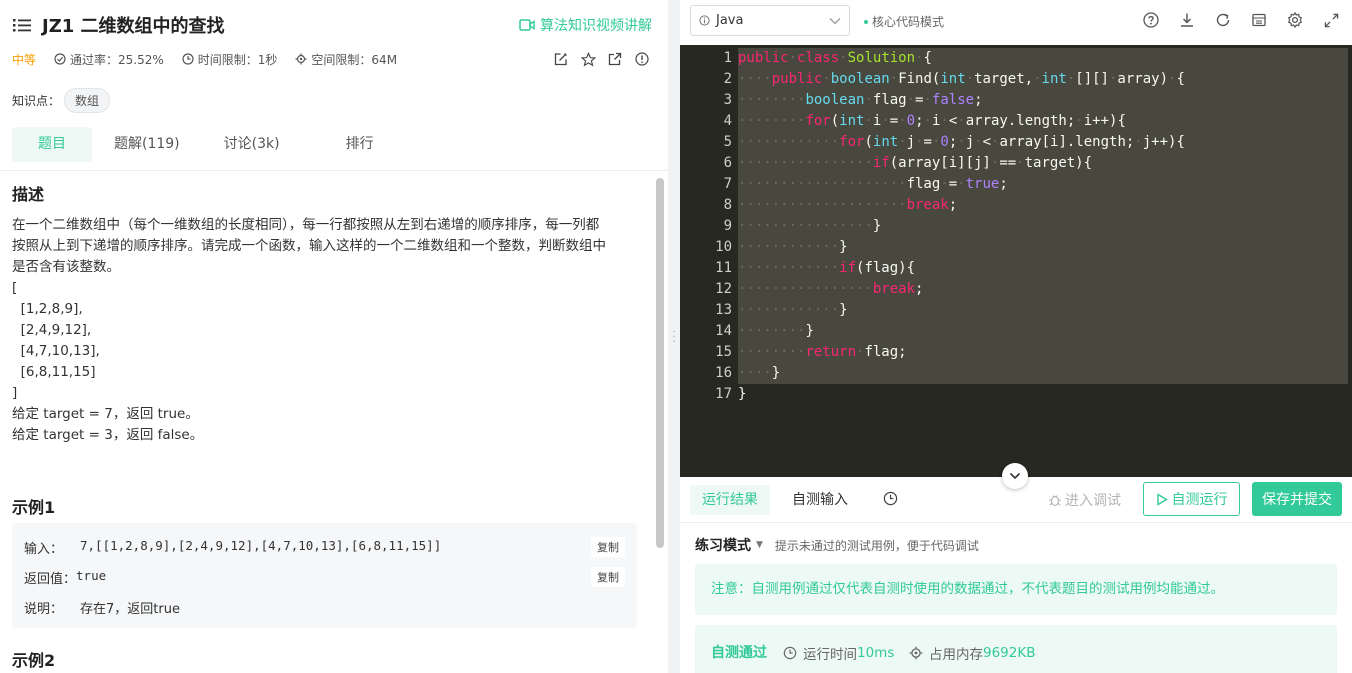 This screenshot has width=1352, height=673. Describe the element at coordinates (147, 144) in the screenshot. I see `tab-solutions: 题解(119)` at that location.